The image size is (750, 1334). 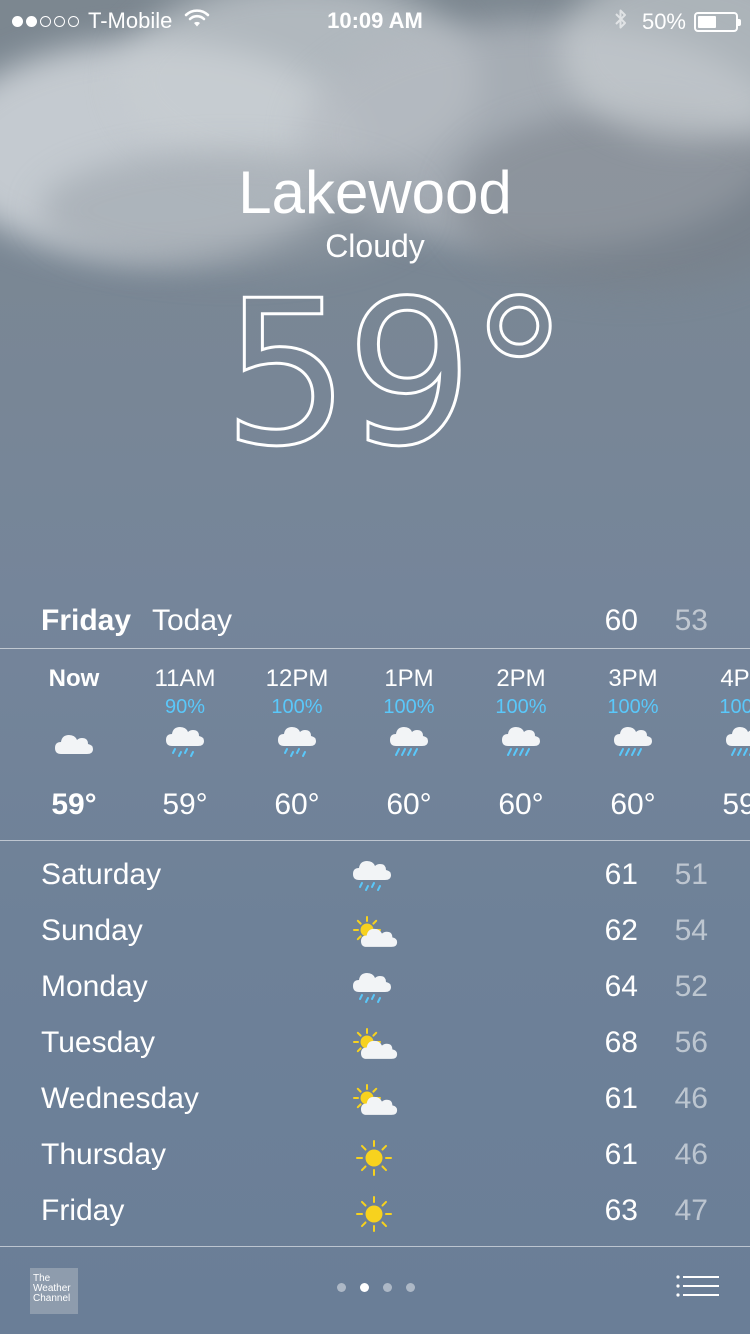 I want to click on battery-percent: 50%, so click(x=663, y=21).